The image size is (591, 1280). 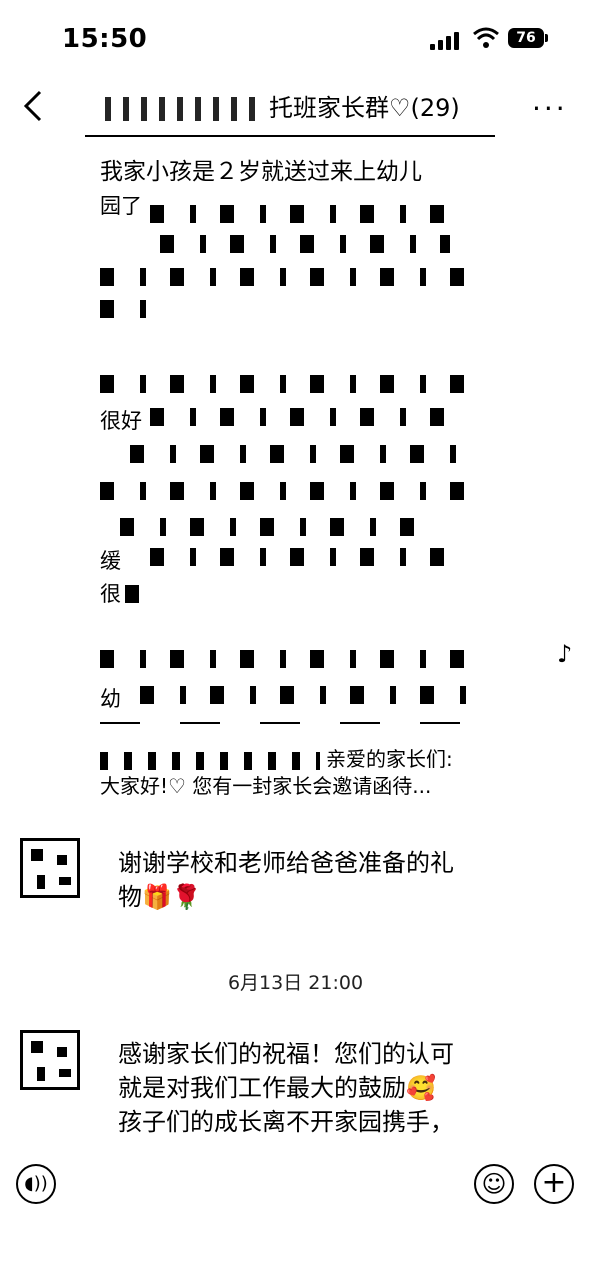 What do you see at coordinates (180, 109) in the screenshot?
I see `redacted-group-name` at bounding box center [180, 109].